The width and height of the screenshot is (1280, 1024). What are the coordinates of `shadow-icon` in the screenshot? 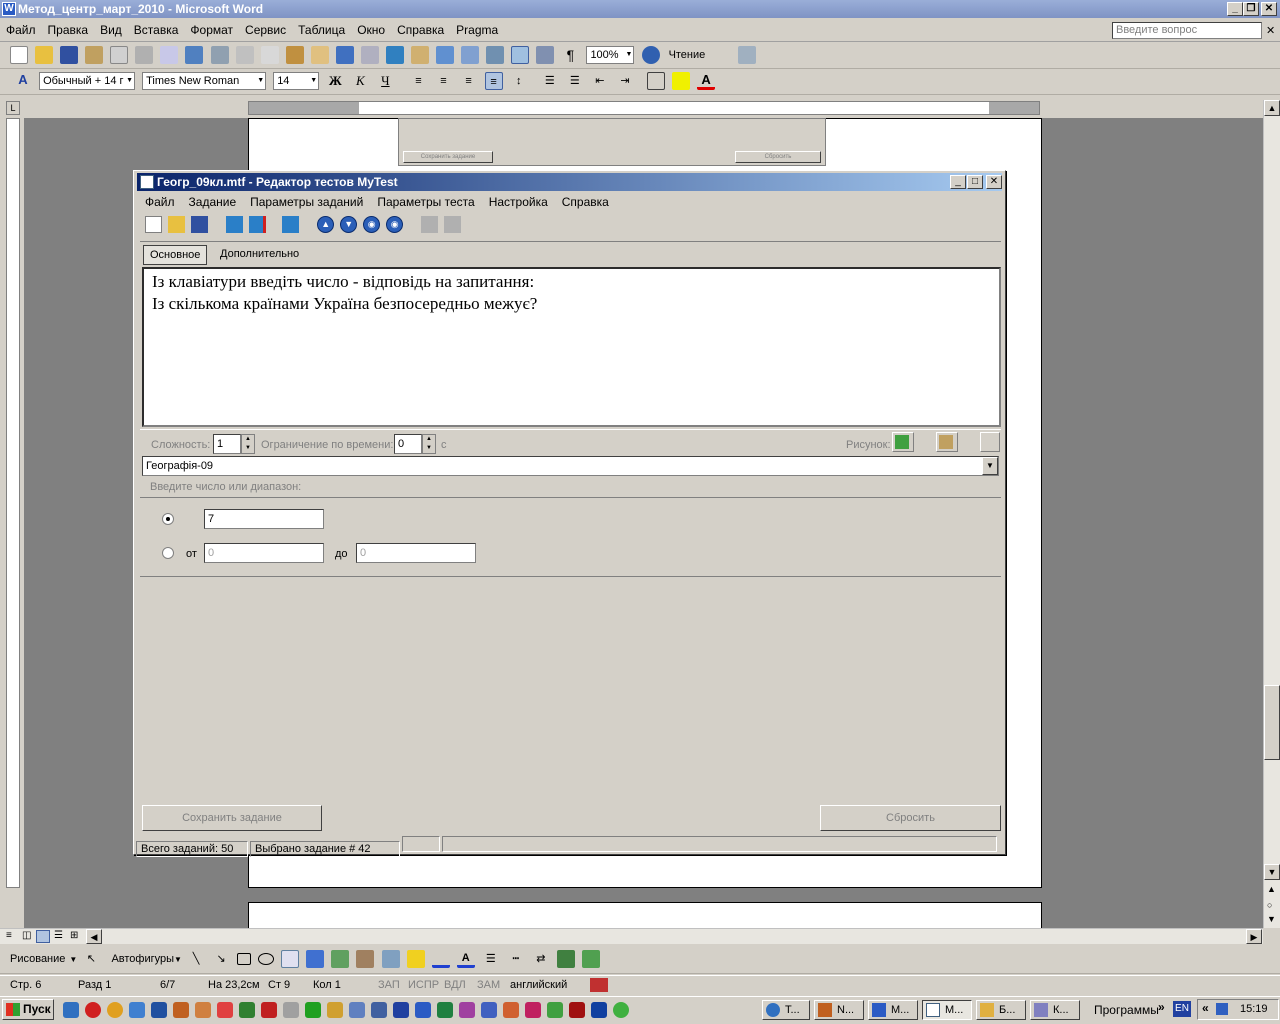 It's located at (565, 959).